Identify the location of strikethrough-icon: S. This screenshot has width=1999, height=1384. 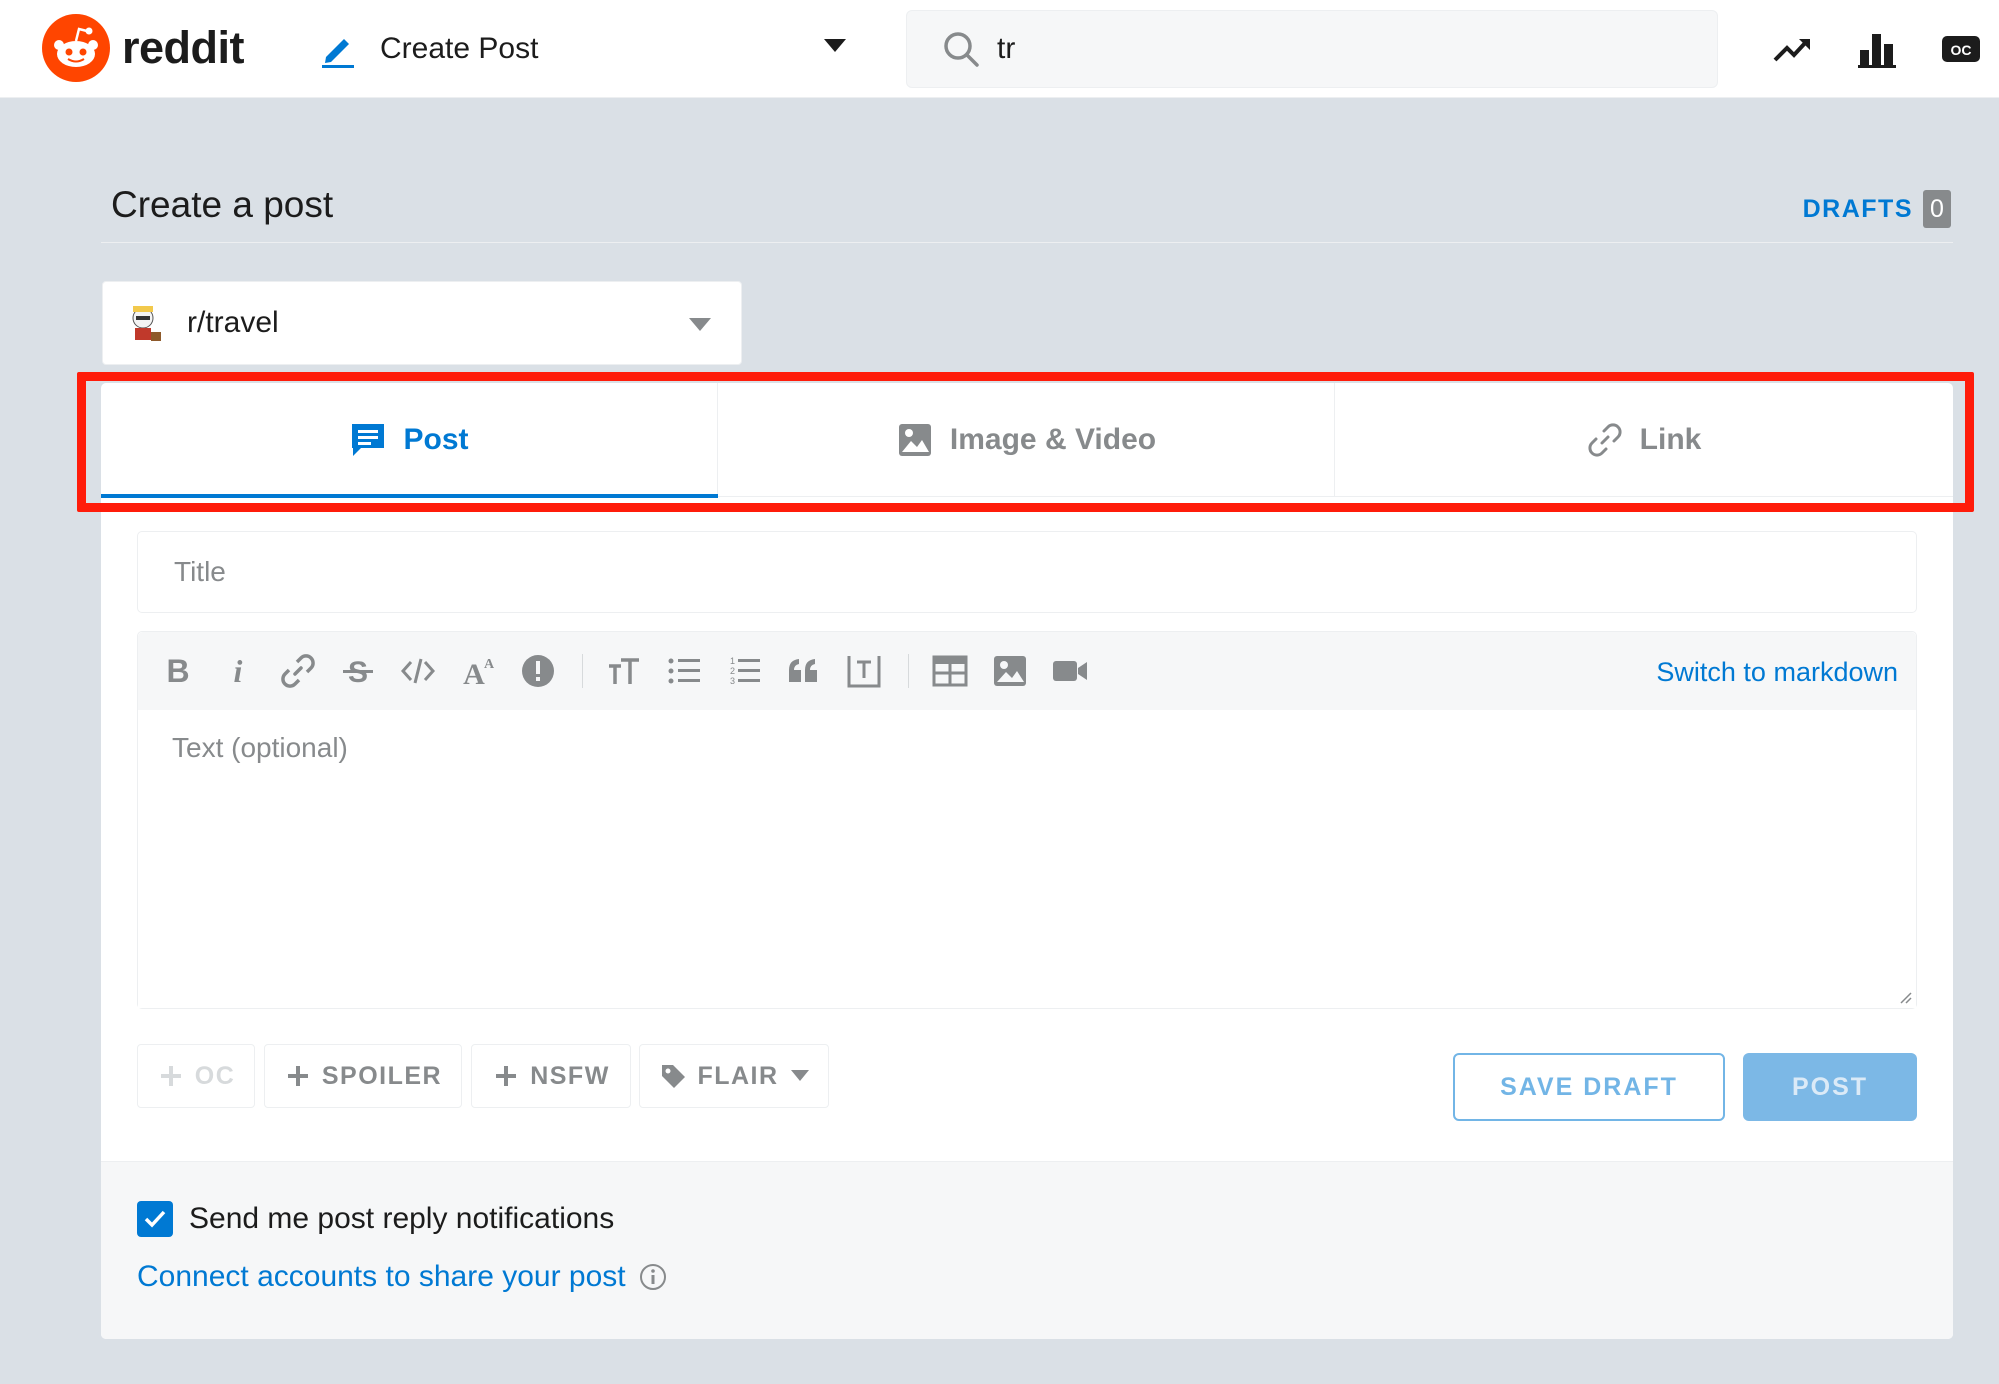
(358, 671).